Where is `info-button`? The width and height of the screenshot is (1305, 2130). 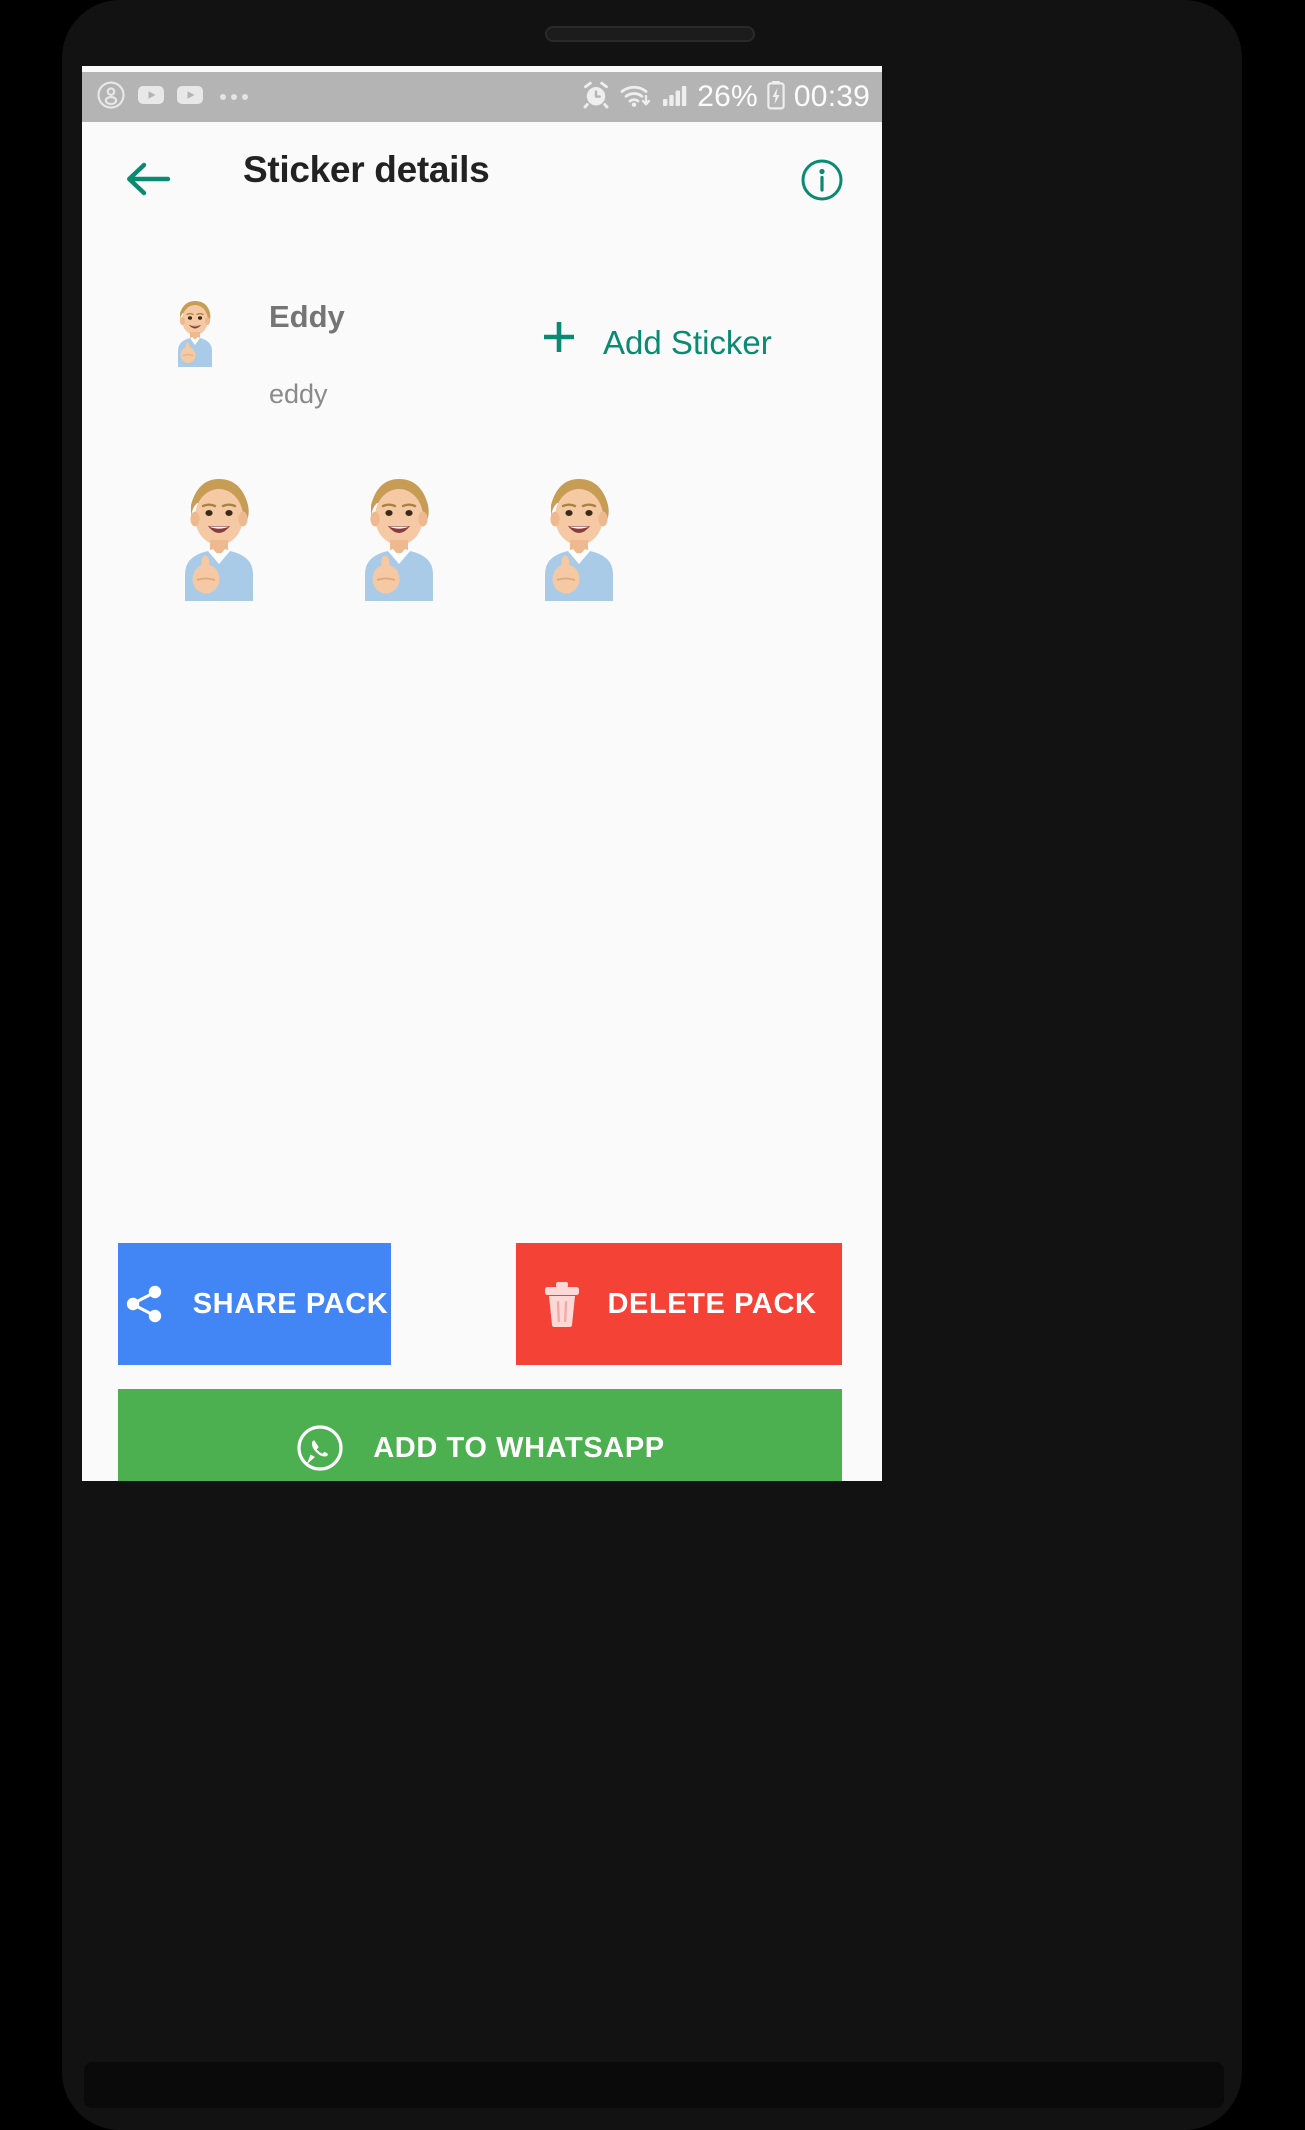 info-button is located at coordinates (822, 180).